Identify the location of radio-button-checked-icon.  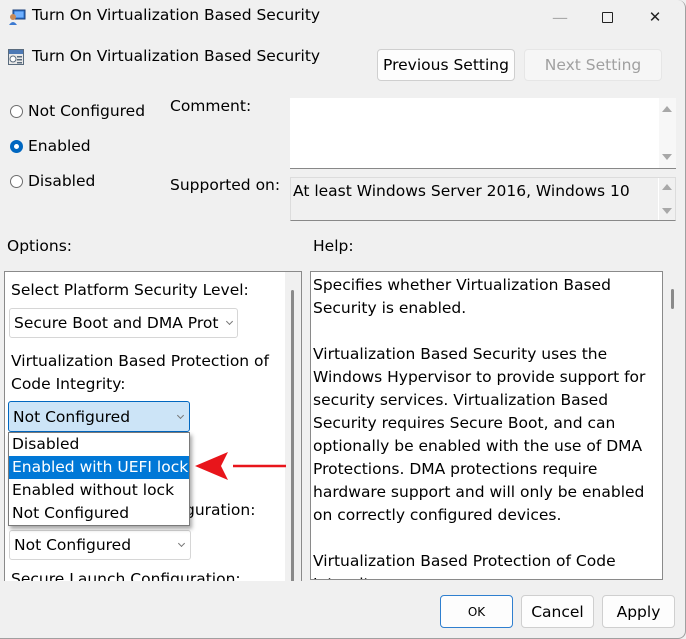
(16, 146).